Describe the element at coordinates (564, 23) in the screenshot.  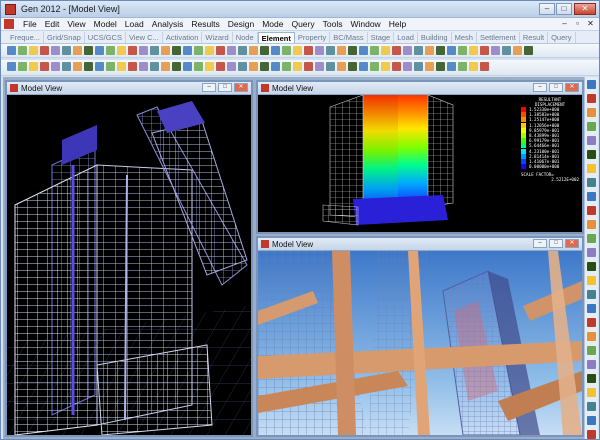
I see `doc-minimize-button: –` at that location.